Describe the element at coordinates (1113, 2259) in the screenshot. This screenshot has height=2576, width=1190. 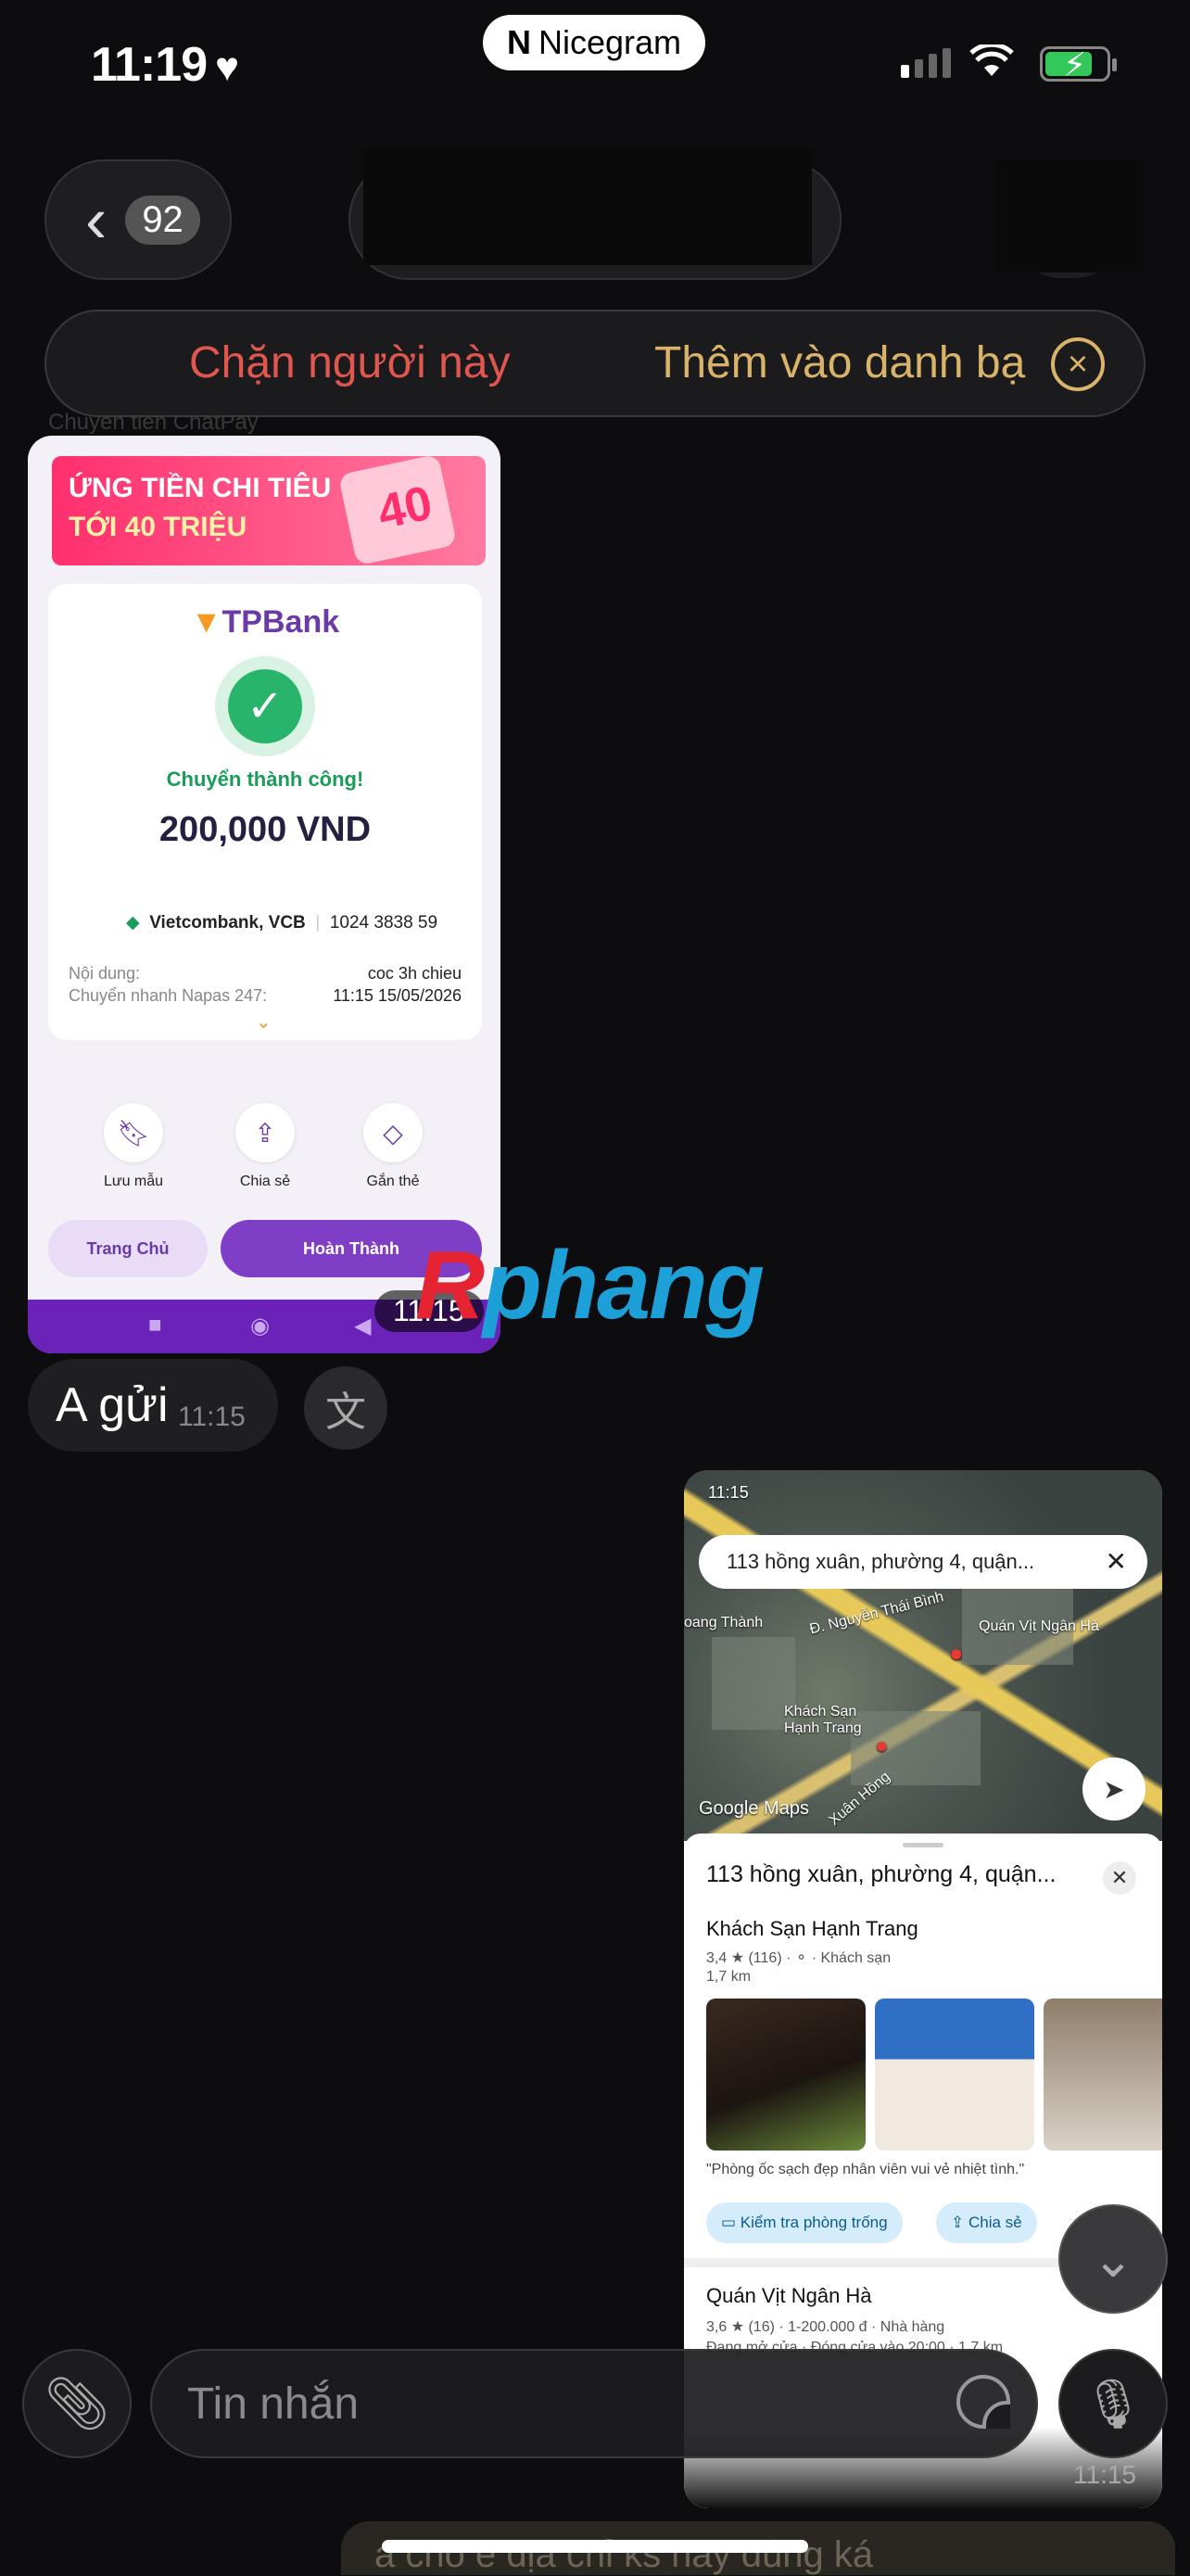
I see `scroll-down-button: ⌄` at that location.